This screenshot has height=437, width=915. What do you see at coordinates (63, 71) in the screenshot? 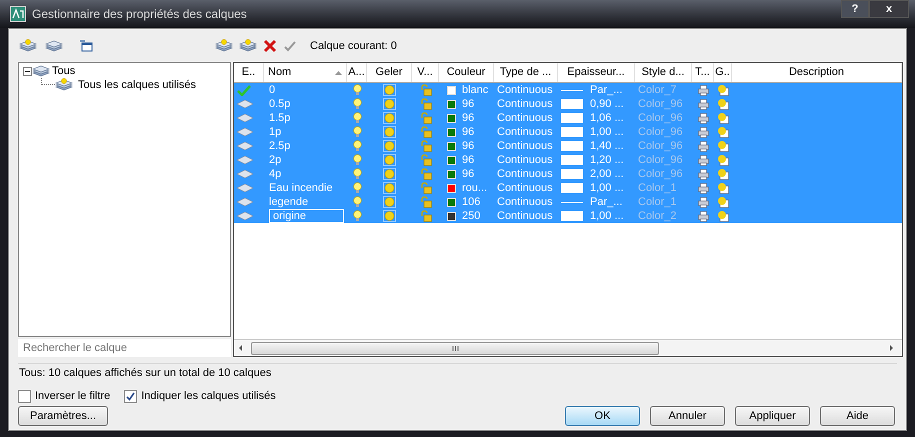
I see `tree-item: Tous` at bounding box center [63, 71].